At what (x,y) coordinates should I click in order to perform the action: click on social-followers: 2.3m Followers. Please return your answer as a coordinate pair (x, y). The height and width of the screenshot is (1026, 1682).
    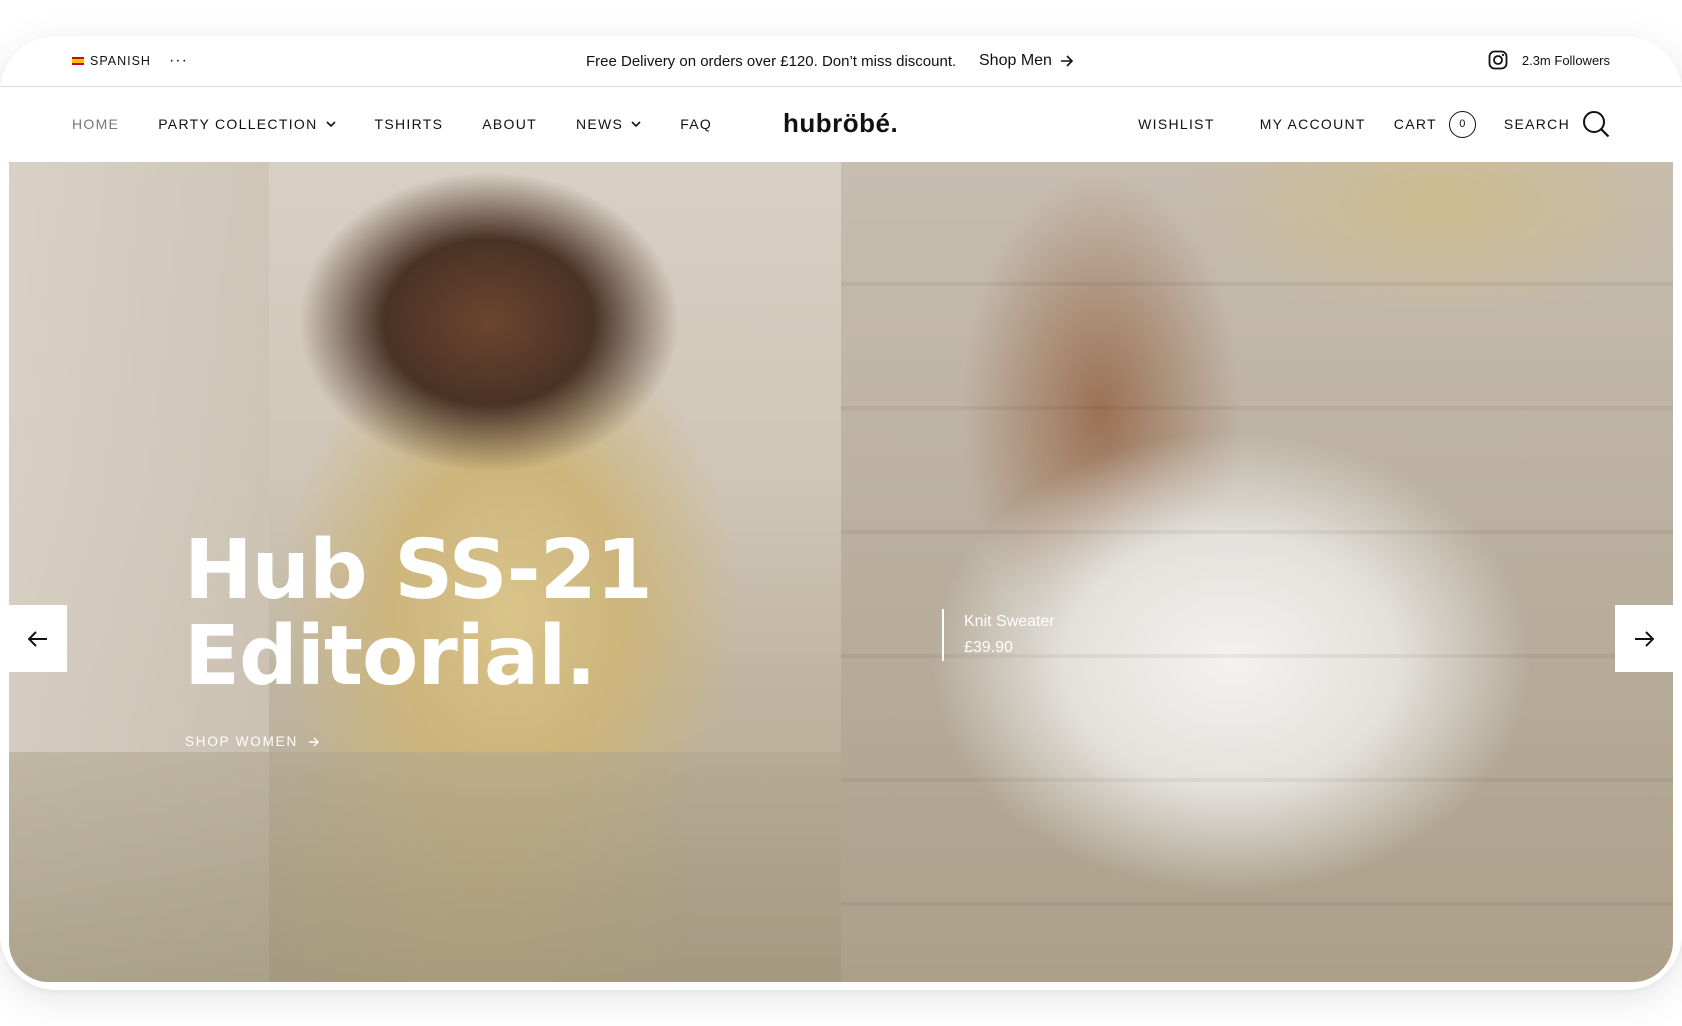
    Looking at the image, I should click on (1549, 60).